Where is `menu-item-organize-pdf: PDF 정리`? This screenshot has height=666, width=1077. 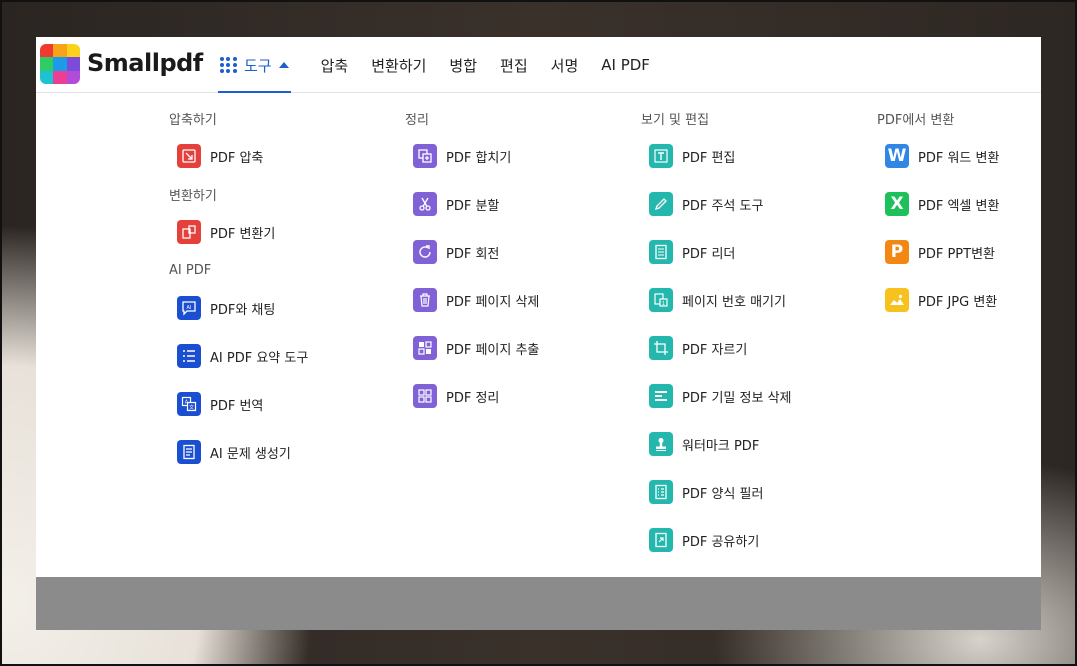
menu-item-organize-pdf: PDF 정리 is located at coordinates (456, 396).